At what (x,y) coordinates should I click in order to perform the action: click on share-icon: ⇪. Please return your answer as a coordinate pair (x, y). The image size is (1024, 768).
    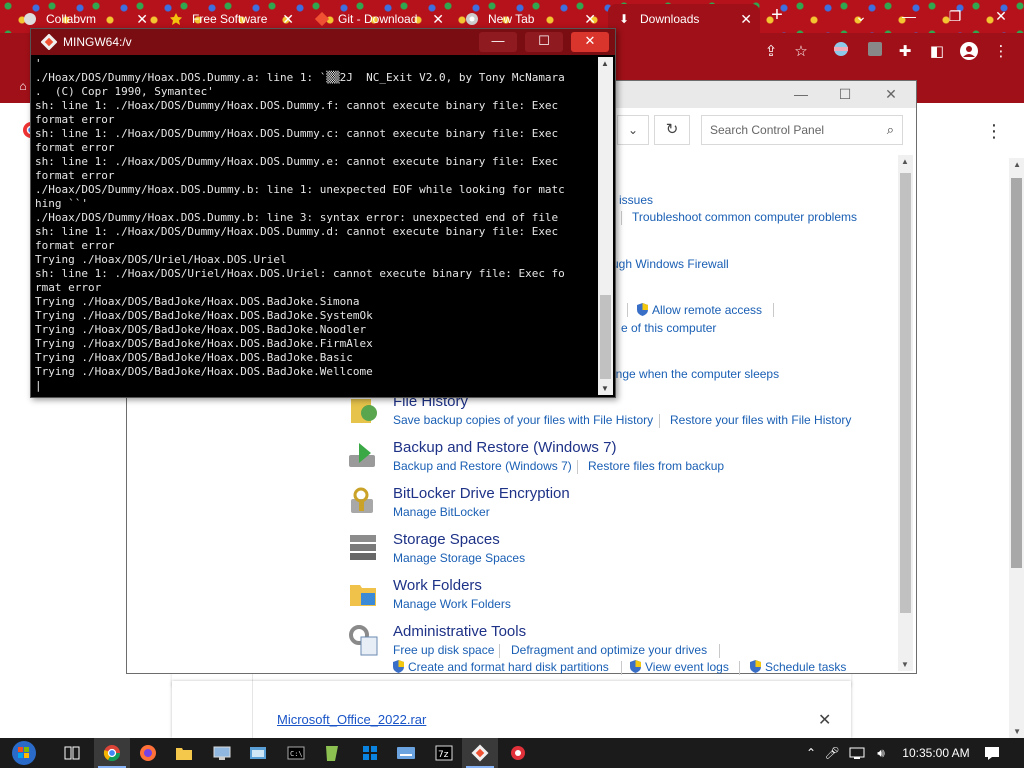
    Looking at the image, I should click on (771, 52).